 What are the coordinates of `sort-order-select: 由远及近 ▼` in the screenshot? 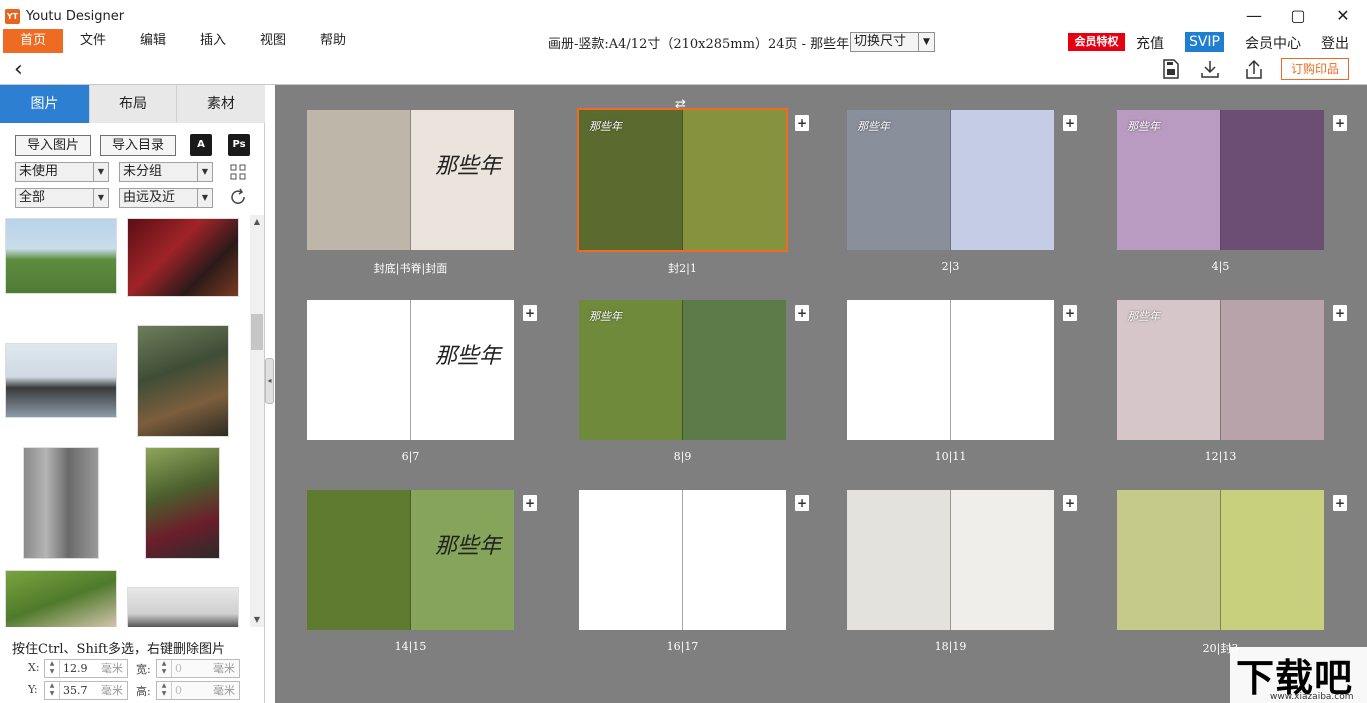 It's located at (166, 198).